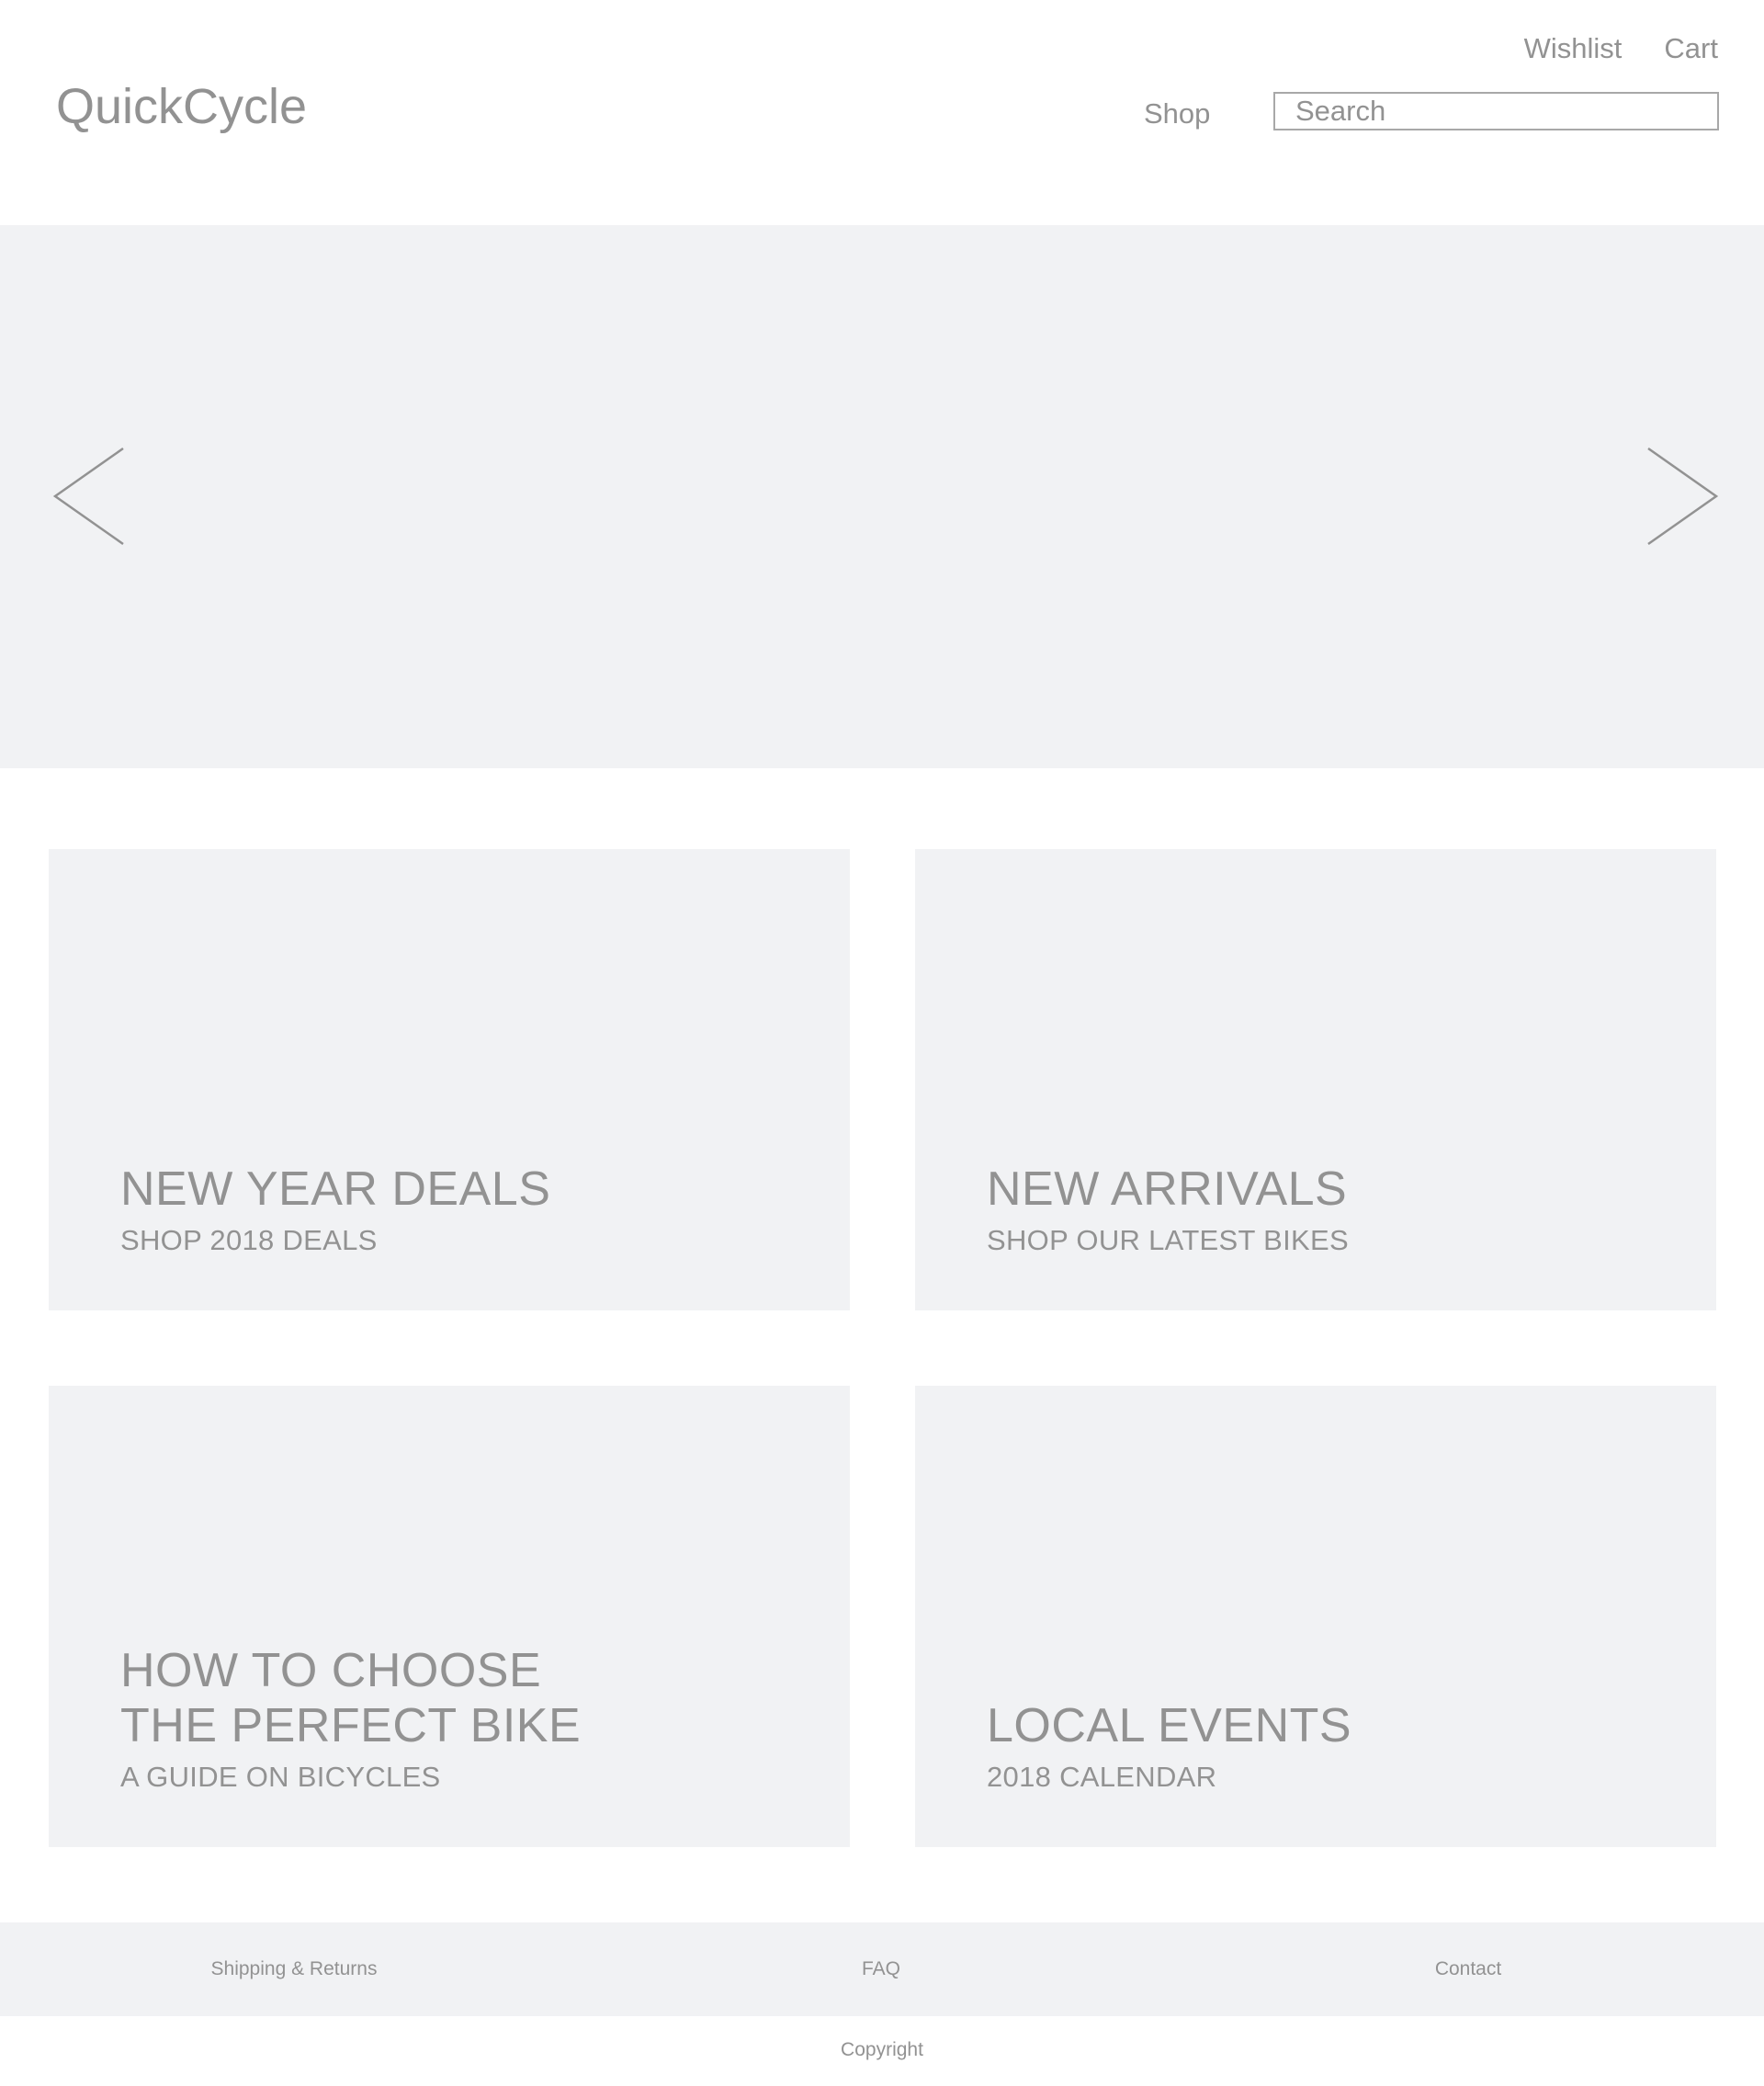 This screenshot has width=1764, height=2086. What do you see at coordinates (295, 1969) in the screenshot?
I see `footer-link-shipping-returns: Shipping & Returns` at bounding box center [295, 1969].